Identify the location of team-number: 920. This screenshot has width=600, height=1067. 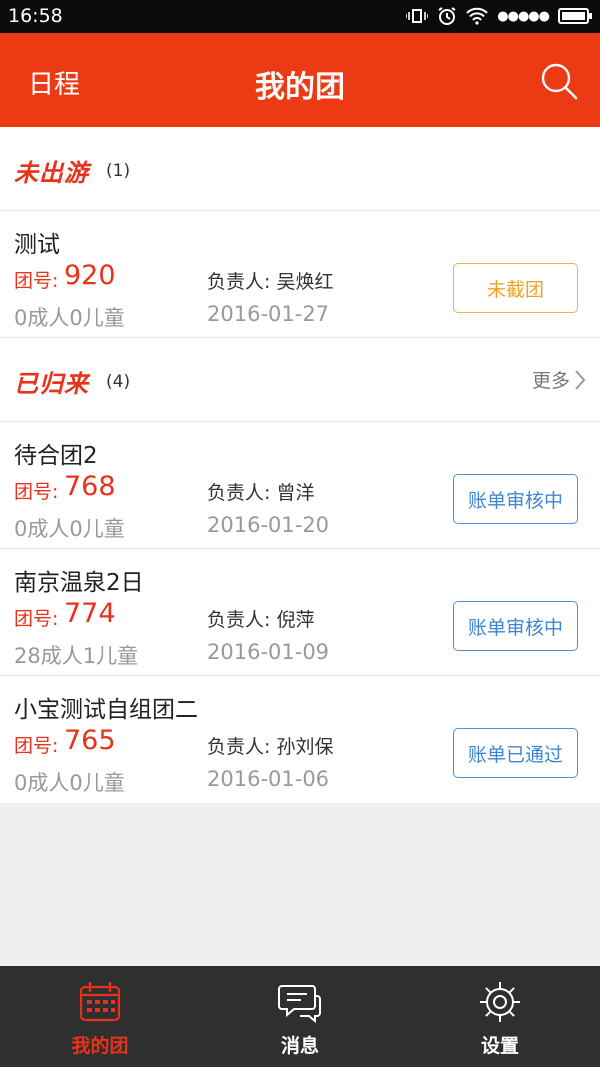
(90, 275).